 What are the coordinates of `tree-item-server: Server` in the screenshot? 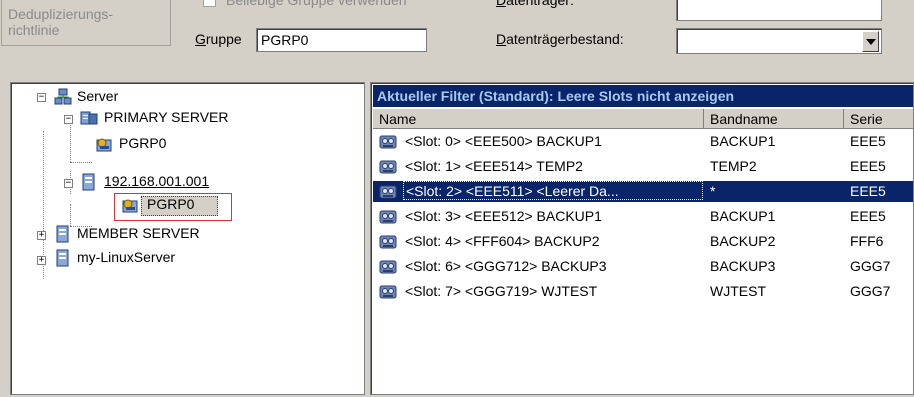 It's located at (97, 96).